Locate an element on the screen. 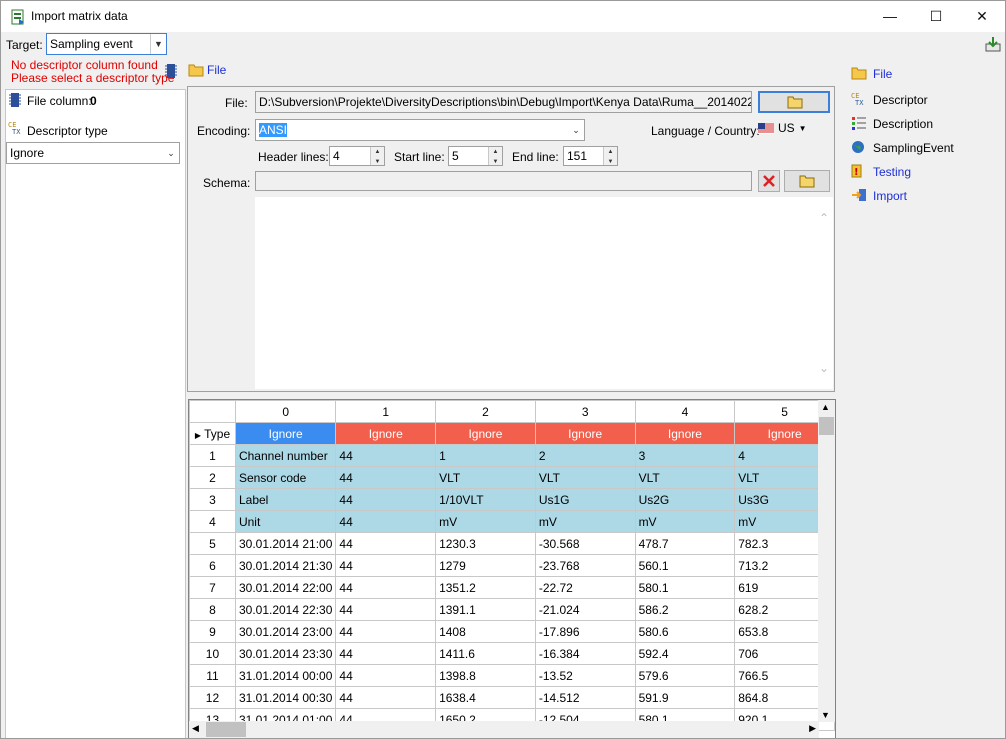 The image size is (1006, 739). schema-preview-area: ⌃ ⌄ is located at coordinates (544, 293).